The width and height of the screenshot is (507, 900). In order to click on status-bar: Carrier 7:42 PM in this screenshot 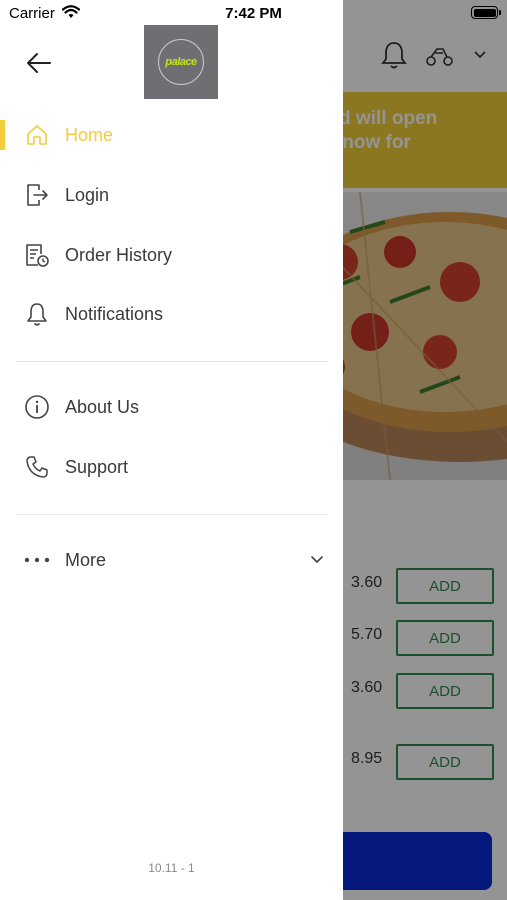, I will do `click(253, 14)`.